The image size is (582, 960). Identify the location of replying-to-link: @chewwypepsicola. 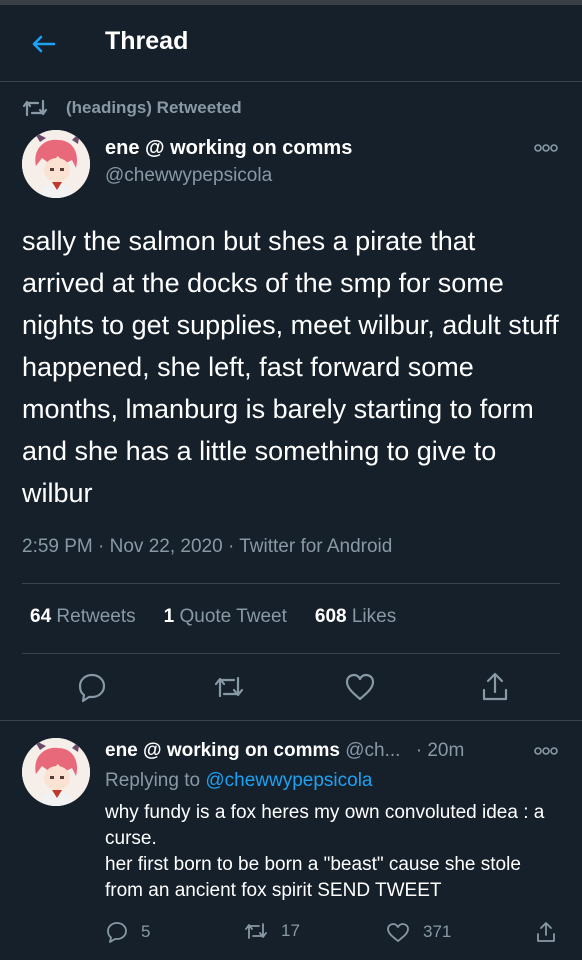
(288, 780).